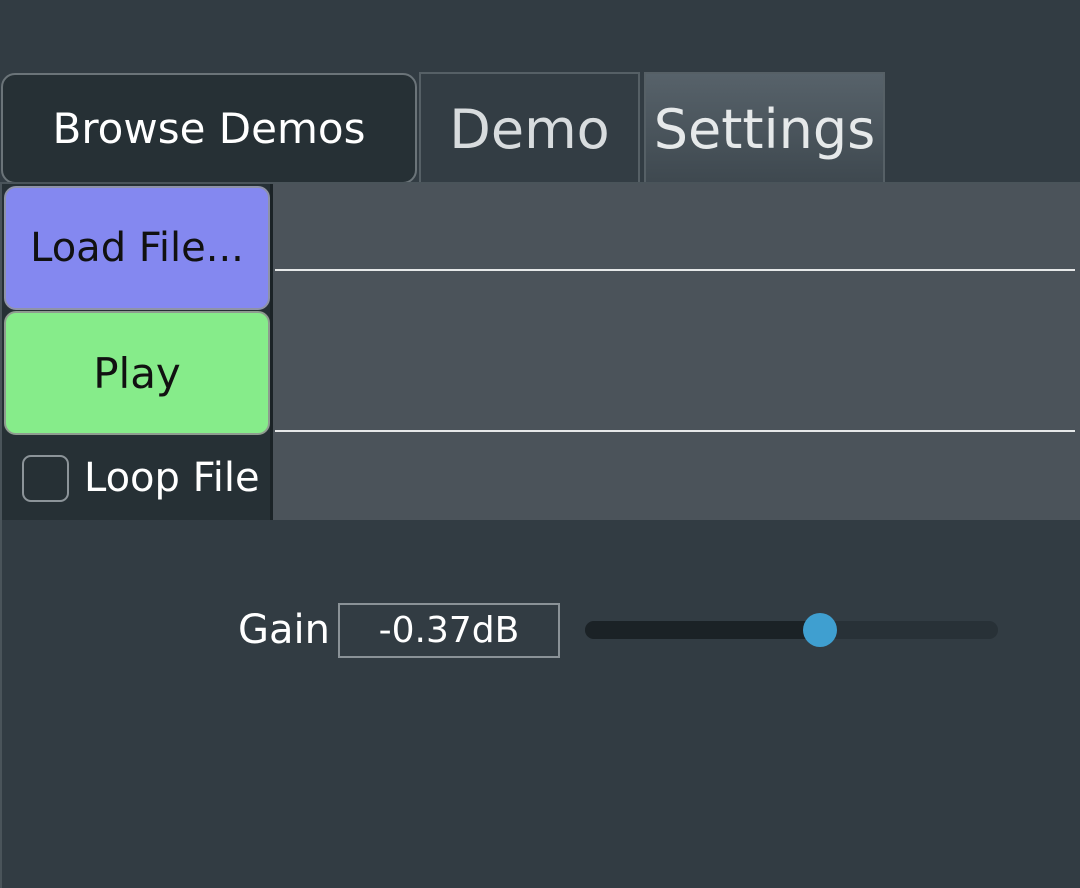 Image resolution: width=1080 pixels, height=888 pixels. Describe the element at coordinates (764, 128) in the screenshot. I see `tab-settings: Settings` at that location.